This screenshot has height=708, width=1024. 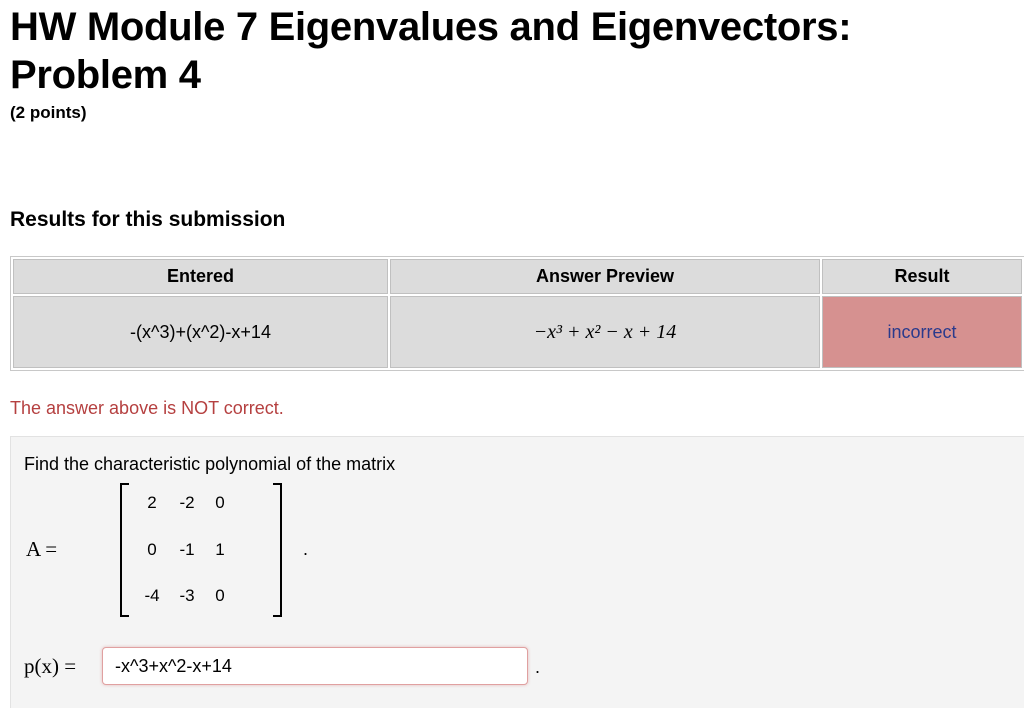 What do you see at coordinates (200, 276) in the screenshot?
I see `column-header-entered: Entered` at bounding box center [200, 276].